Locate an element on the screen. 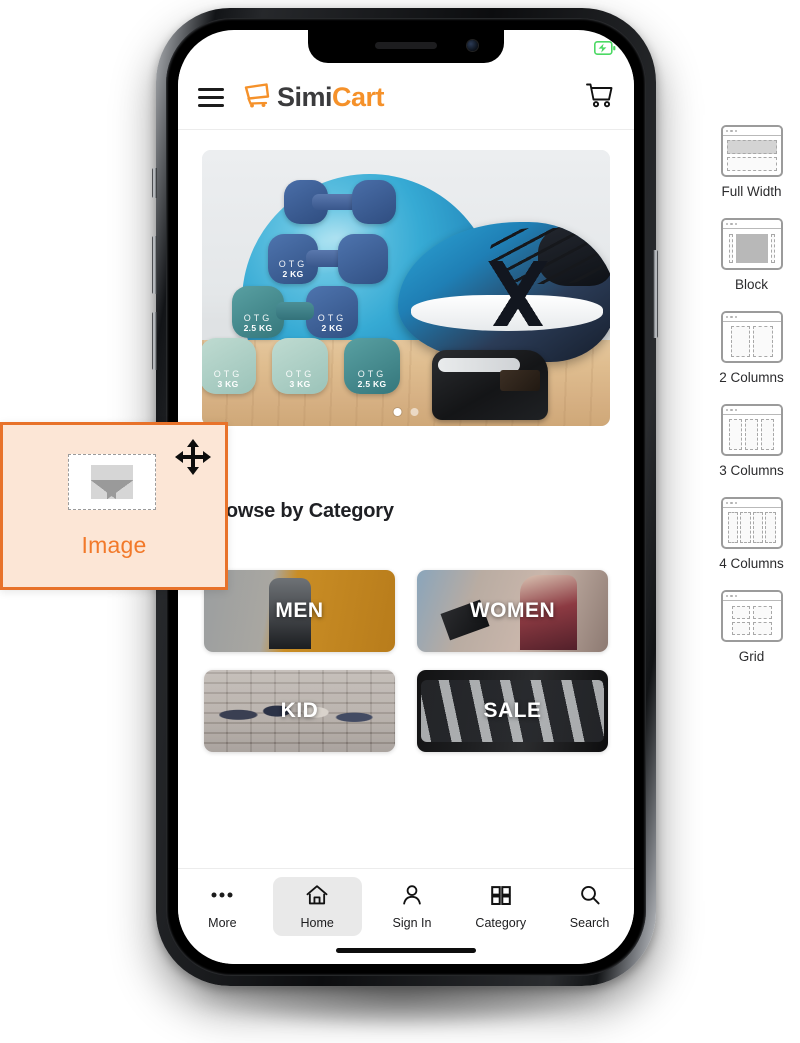 Image resolution: width=800 pixels, height=1043 pixels. image-widget-overlay: Image is located at coordinates (114, 506).